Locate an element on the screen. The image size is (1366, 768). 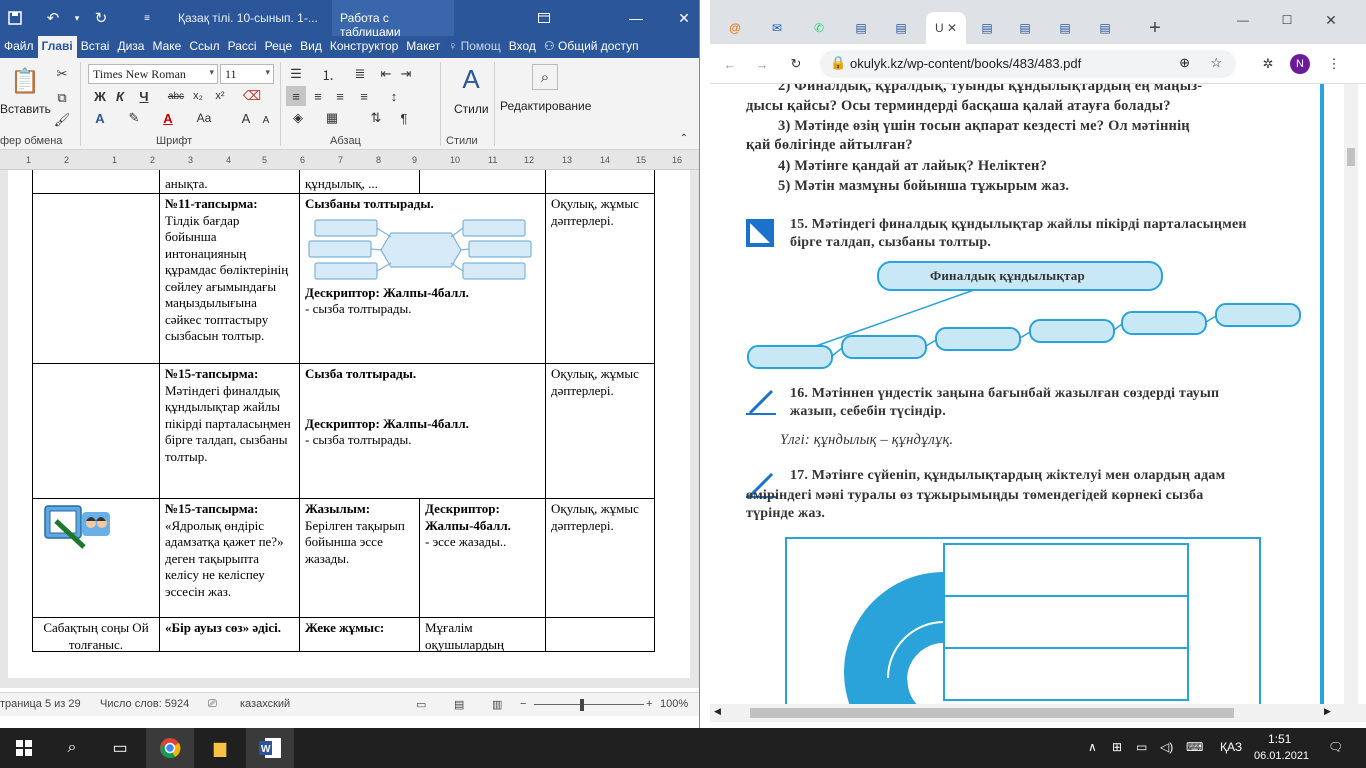
close-tab-icon: ✕ is located at coordinates (952, 28).